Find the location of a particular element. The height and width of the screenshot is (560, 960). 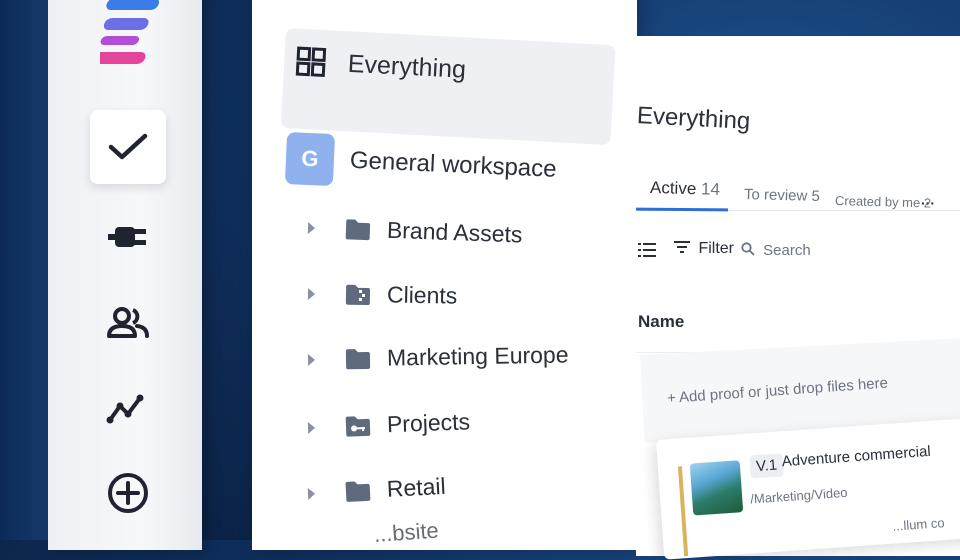

add-circle-icon is located at coordinates (128, 493).